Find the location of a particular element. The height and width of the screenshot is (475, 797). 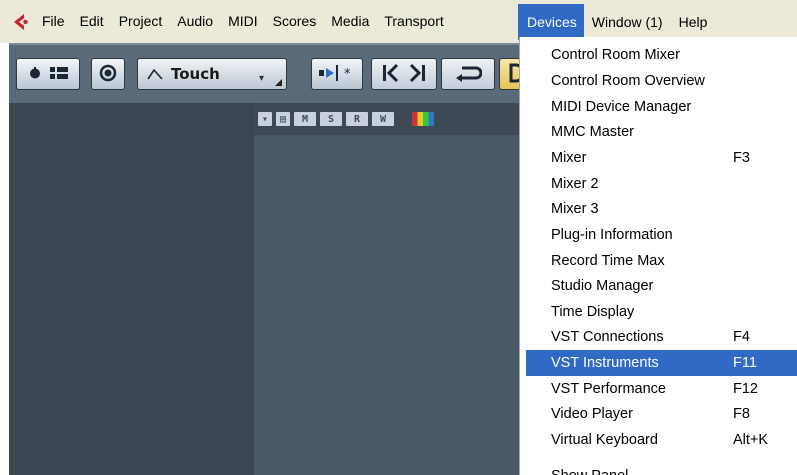

constrain-delay-button is located at coordinates (108, 74).